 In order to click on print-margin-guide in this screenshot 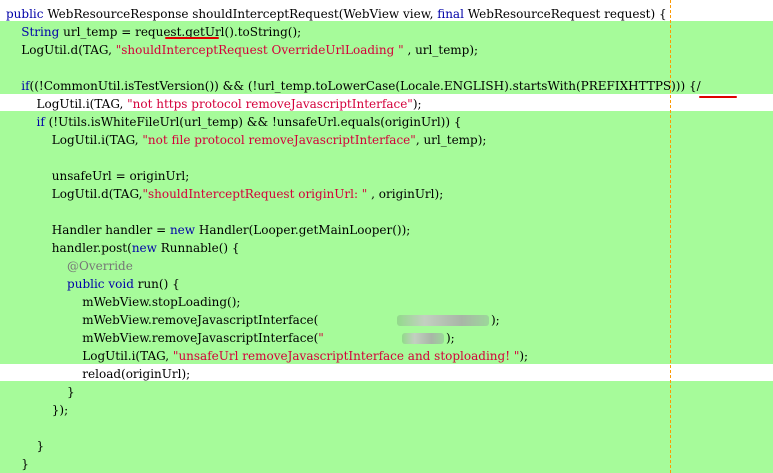, I will do `click(670, 236)`.